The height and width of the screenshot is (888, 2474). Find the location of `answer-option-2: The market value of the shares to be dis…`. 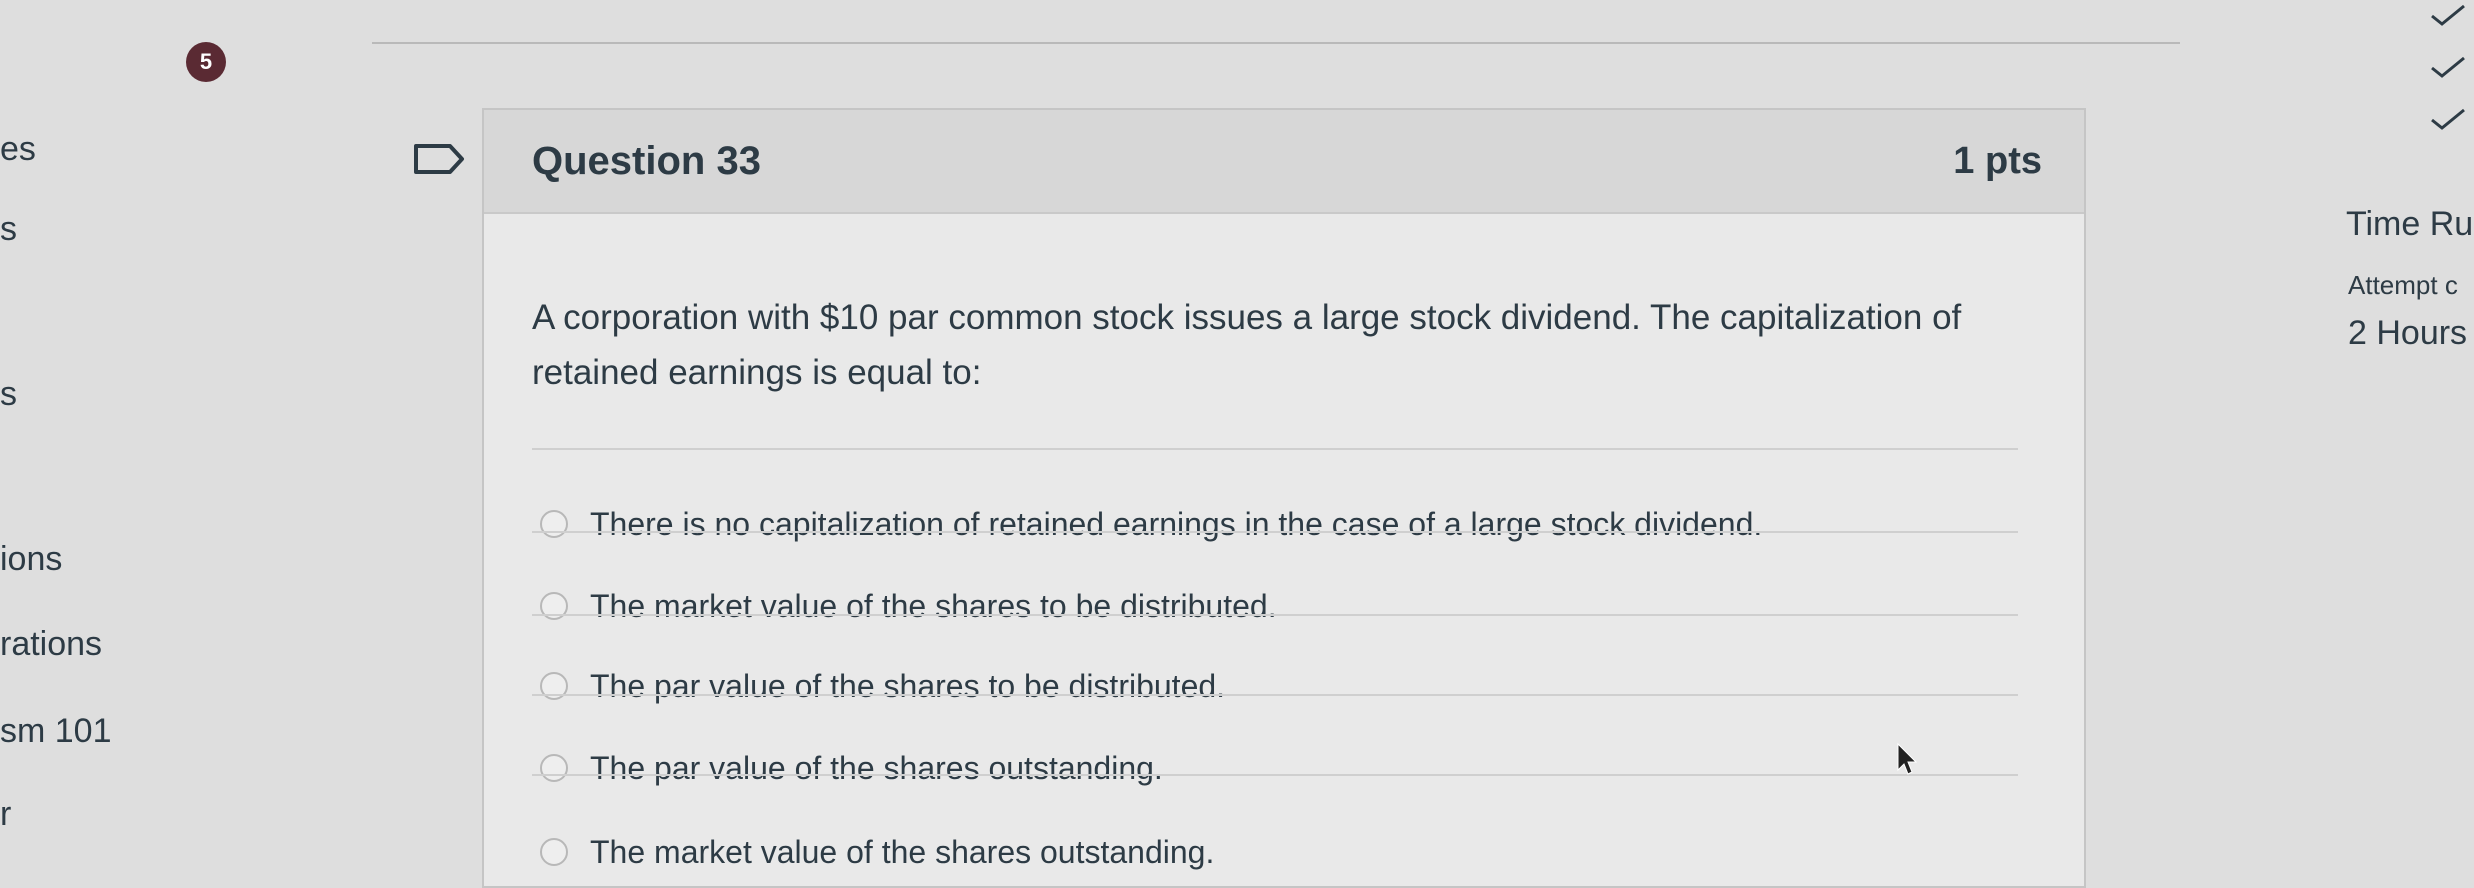

answer-option-2: The market value of the shares to be dis… is located at coordinates (908, 606).